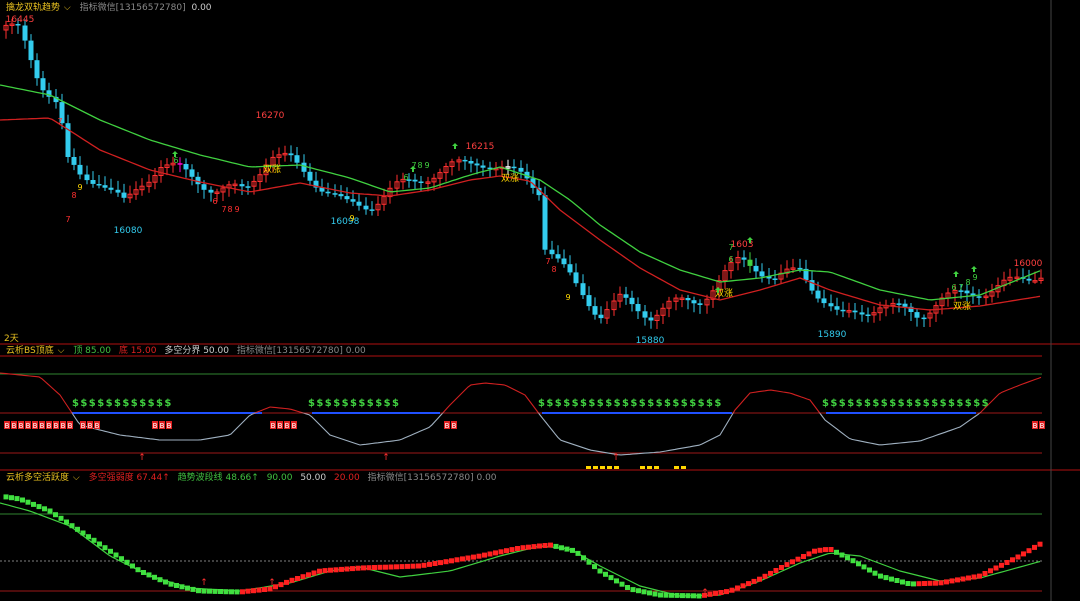 Image resolution: width=1080 pixels, height=601 pixels. Describe the element at coordinates (73, 195) in the screenshot. I see `sequence-count-label: 8` at that location.